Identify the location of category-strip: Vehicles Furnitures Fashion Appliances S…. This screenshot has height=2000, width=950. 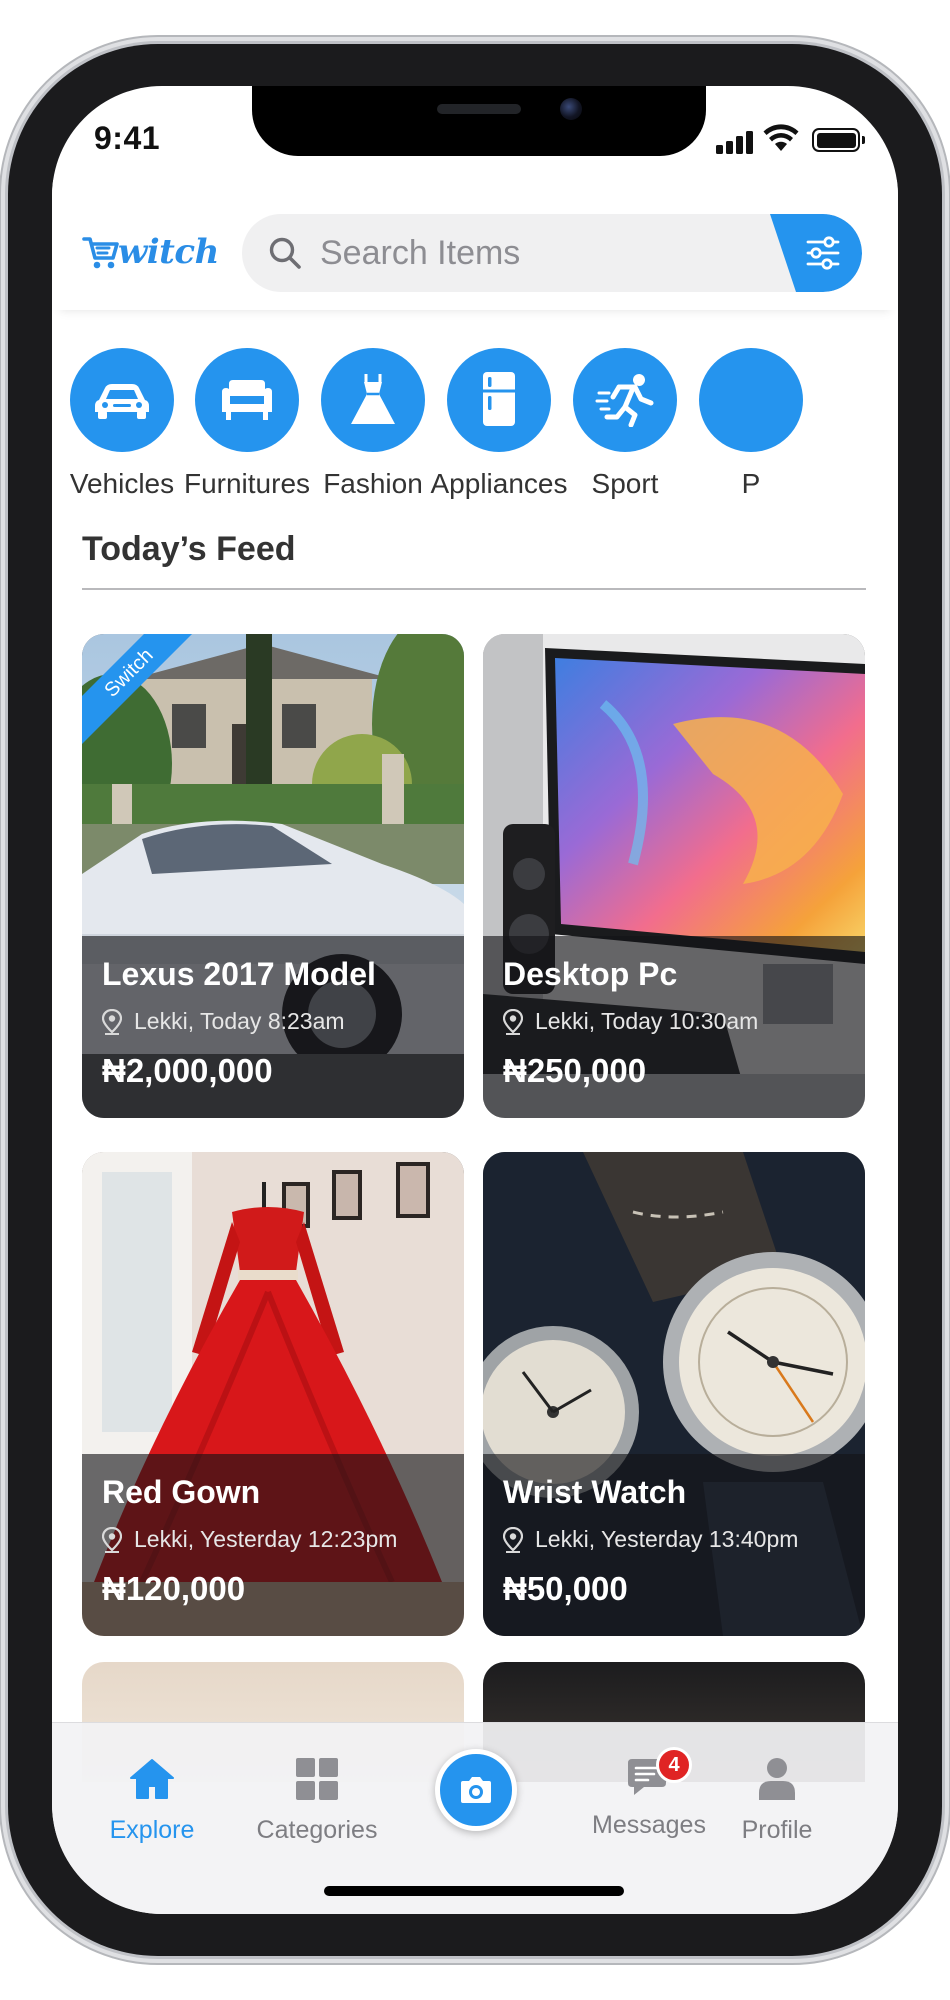
(475, 423).